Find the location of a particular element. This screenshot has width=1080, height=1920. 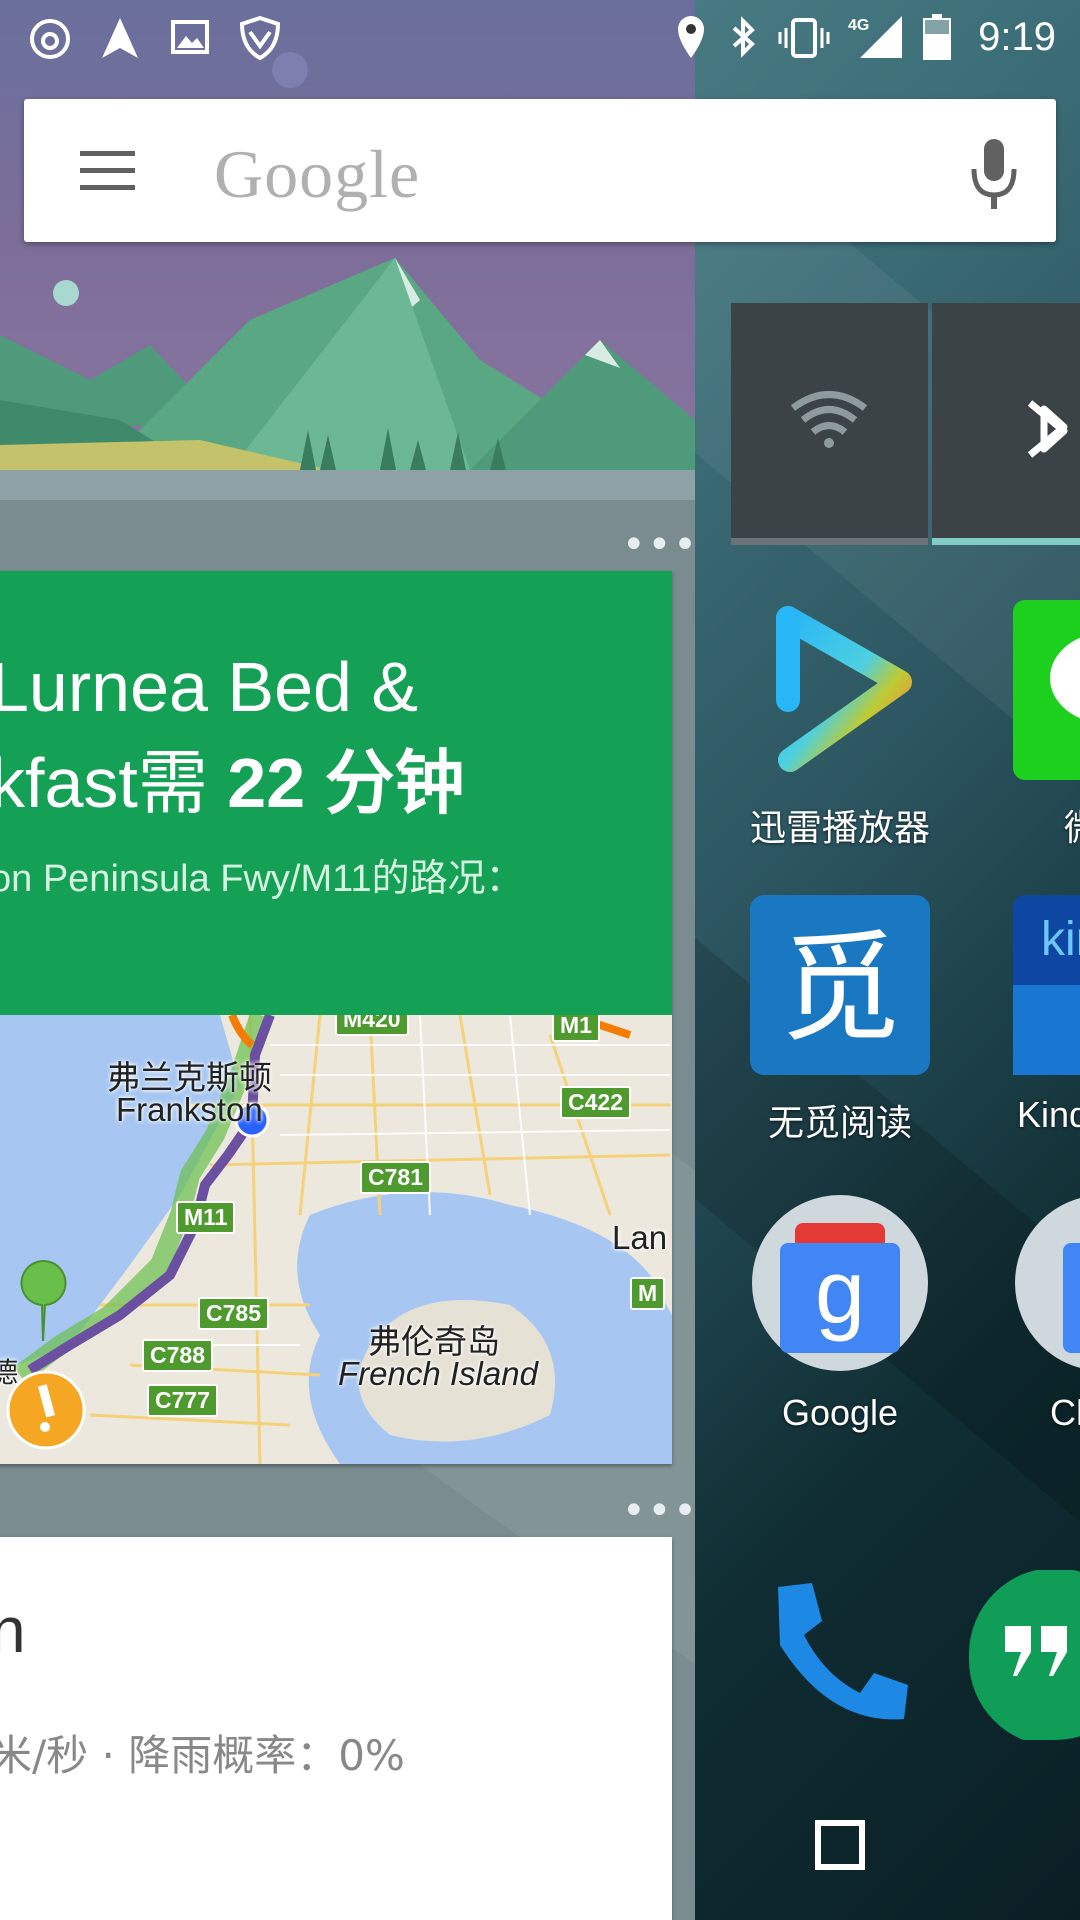

map-city-label-en: Frankston is located at coordinates (189, 1109).